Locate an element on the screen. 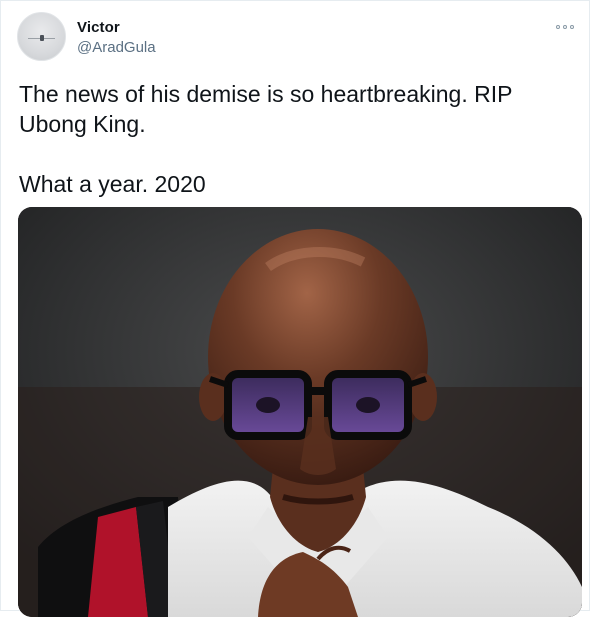  author-name: Victor is located at coordinates (98, 27).